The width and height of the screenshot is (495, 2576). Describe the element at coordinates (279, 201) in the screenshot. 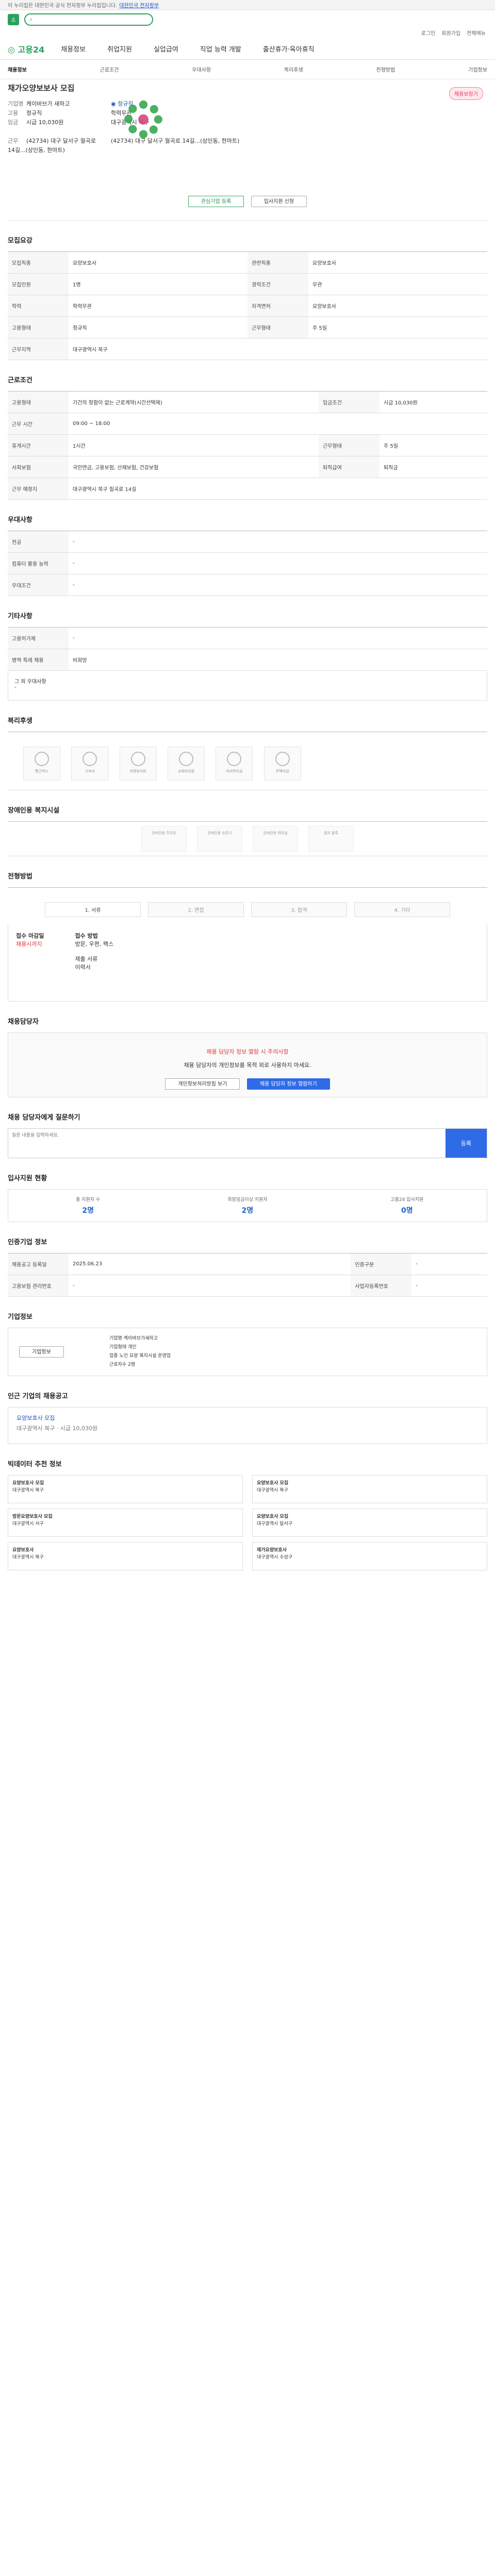

I see `apply-button: 입사지원 신청` at that location.